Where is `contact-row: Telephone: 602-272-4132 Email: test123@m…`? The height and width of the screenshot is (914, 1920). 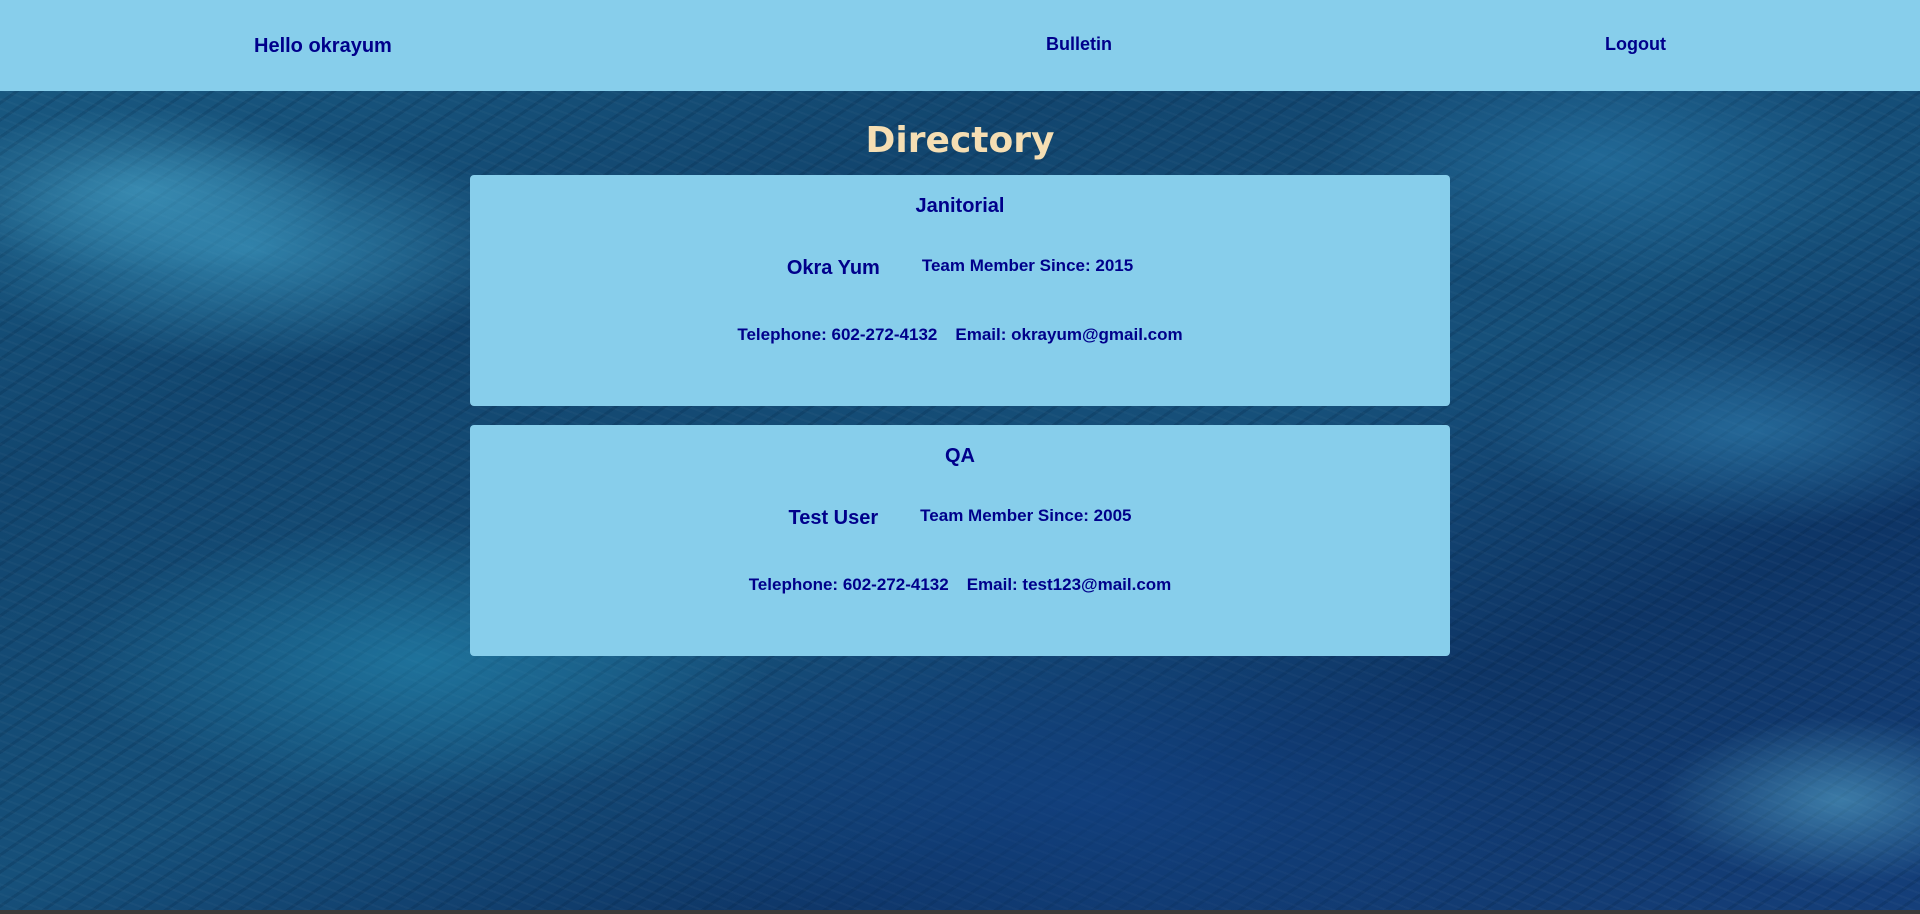
contact-row: Telephone: 602-272-4132 Email: test123@m… is located at coordinates (960, 585).